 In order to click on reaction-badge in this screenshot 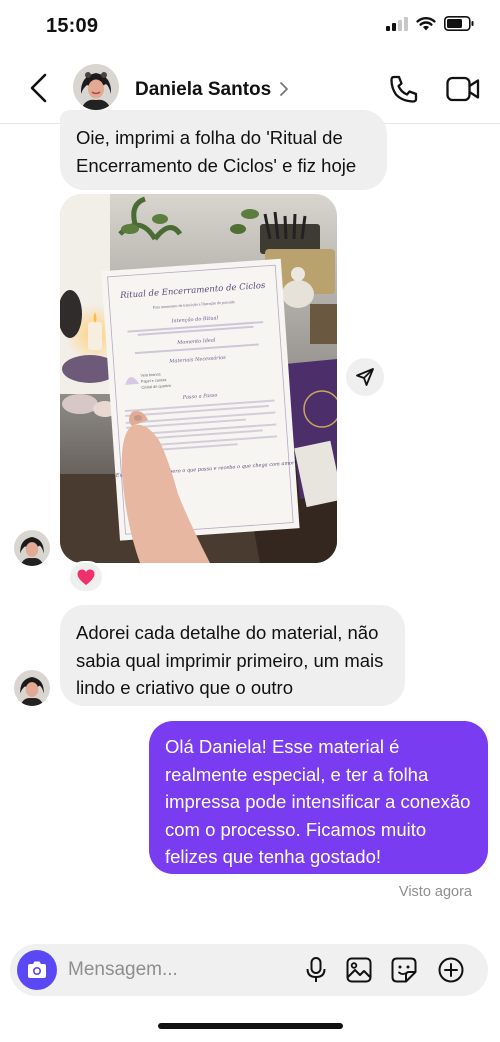, I will do `click(86, 577)`.